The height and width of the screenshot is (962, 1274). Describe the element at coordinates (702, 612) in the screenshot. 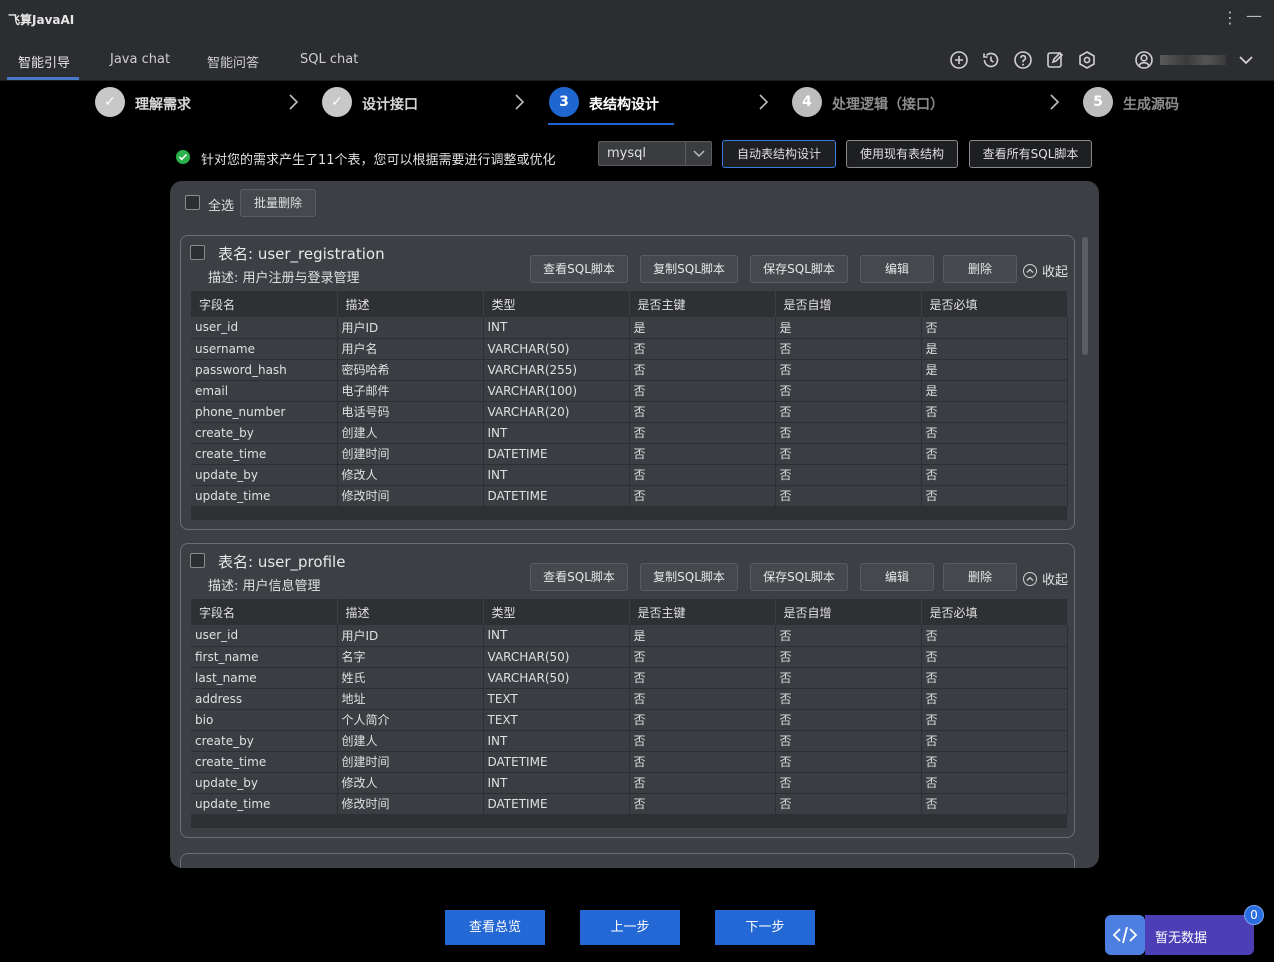

I see `column-header: 是否主键` at that location.